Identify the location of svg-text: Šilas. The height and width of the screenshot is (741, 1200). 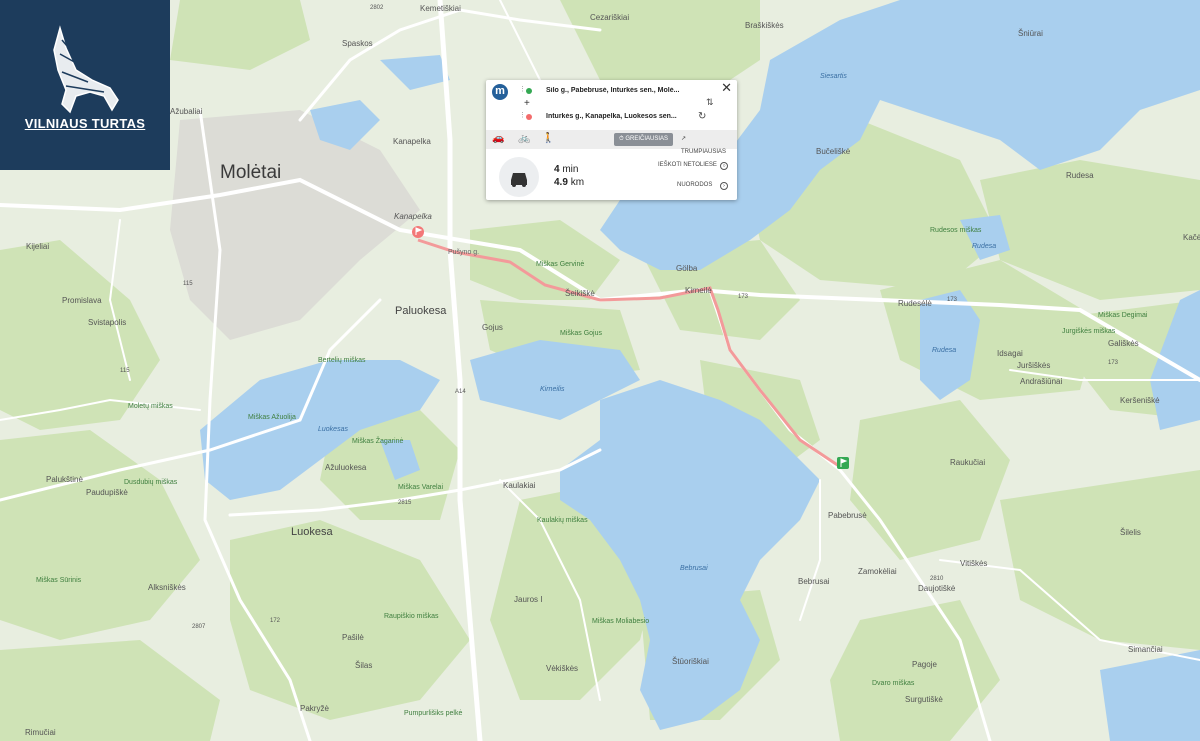
(363, 665).